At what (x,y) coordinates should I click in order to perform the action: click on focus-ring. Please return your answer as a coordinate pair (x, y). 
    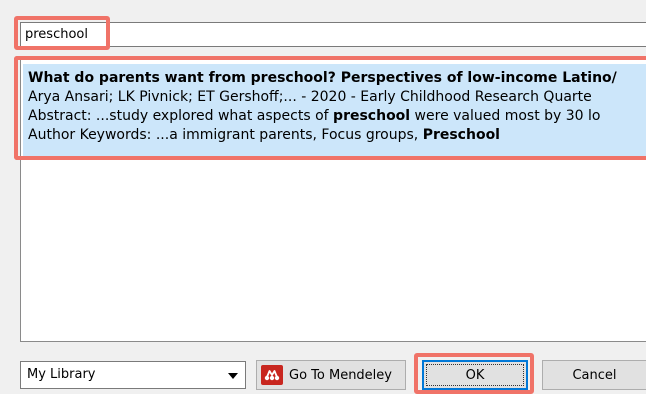
    Looking at the image, I should click on (475, 375).